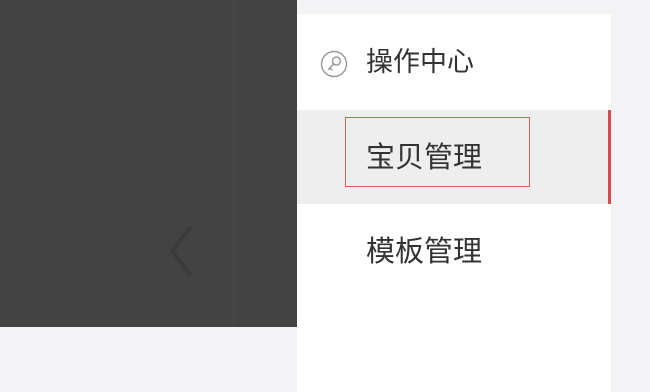  I want to click on highlight-box, so click(437, 152).